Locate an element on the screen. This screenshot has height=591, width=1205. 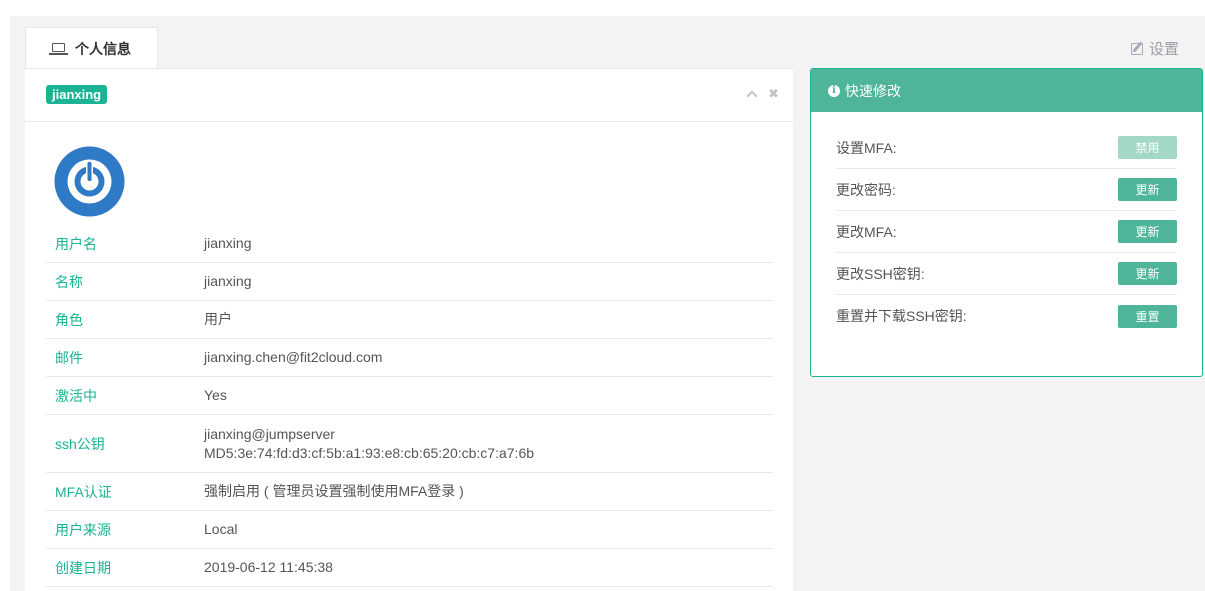
row-role: 角色 用户 is located at coordinates (409, 320).